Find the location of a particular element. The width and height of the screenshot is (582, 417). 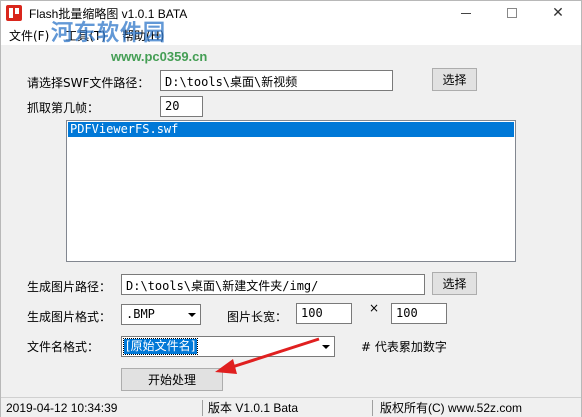

filename-label: 文件名格式： is located at coordinates (63, 347).